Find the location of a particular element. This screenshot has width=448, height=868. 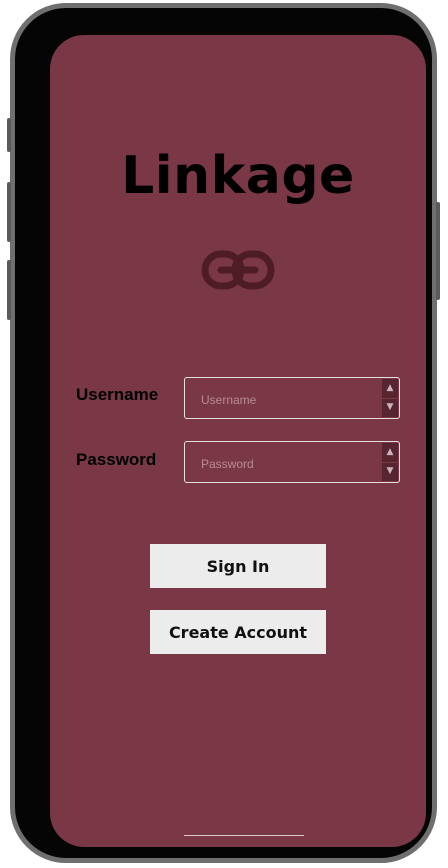

password-label: Password is located at coordinates (116, 459).